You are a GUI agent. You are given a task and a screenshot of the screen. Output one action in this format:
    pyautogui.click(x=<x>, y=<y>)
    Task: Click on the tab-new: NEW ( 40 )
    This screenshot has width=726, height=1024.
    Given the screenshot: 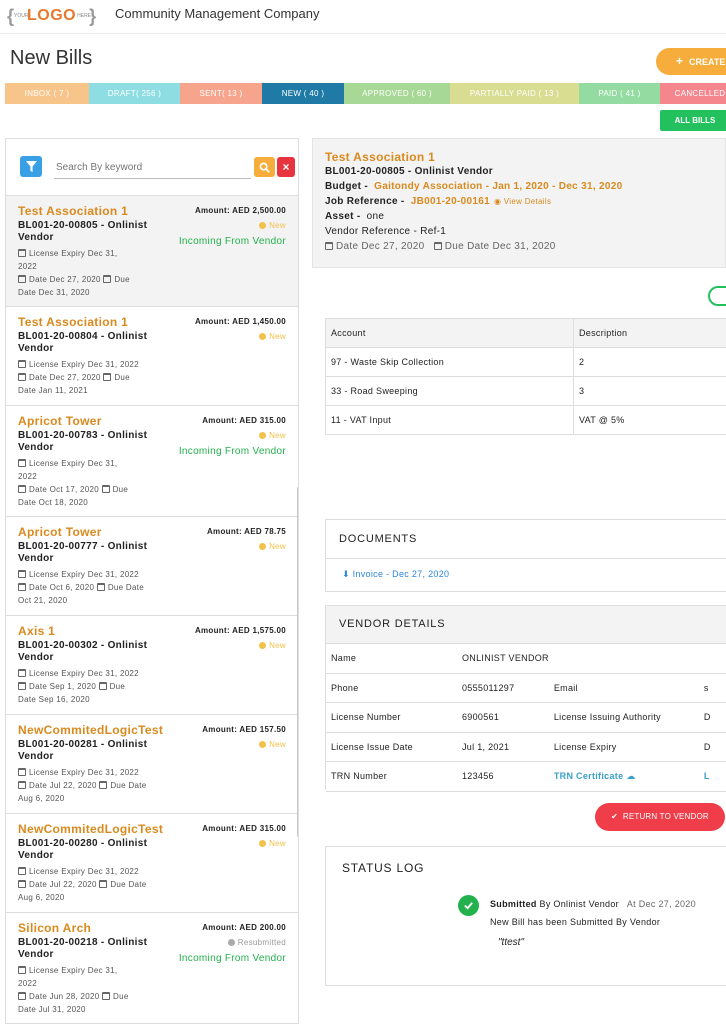 What is the action you would take?
    pyautogui.click(x=303, y=93)
    